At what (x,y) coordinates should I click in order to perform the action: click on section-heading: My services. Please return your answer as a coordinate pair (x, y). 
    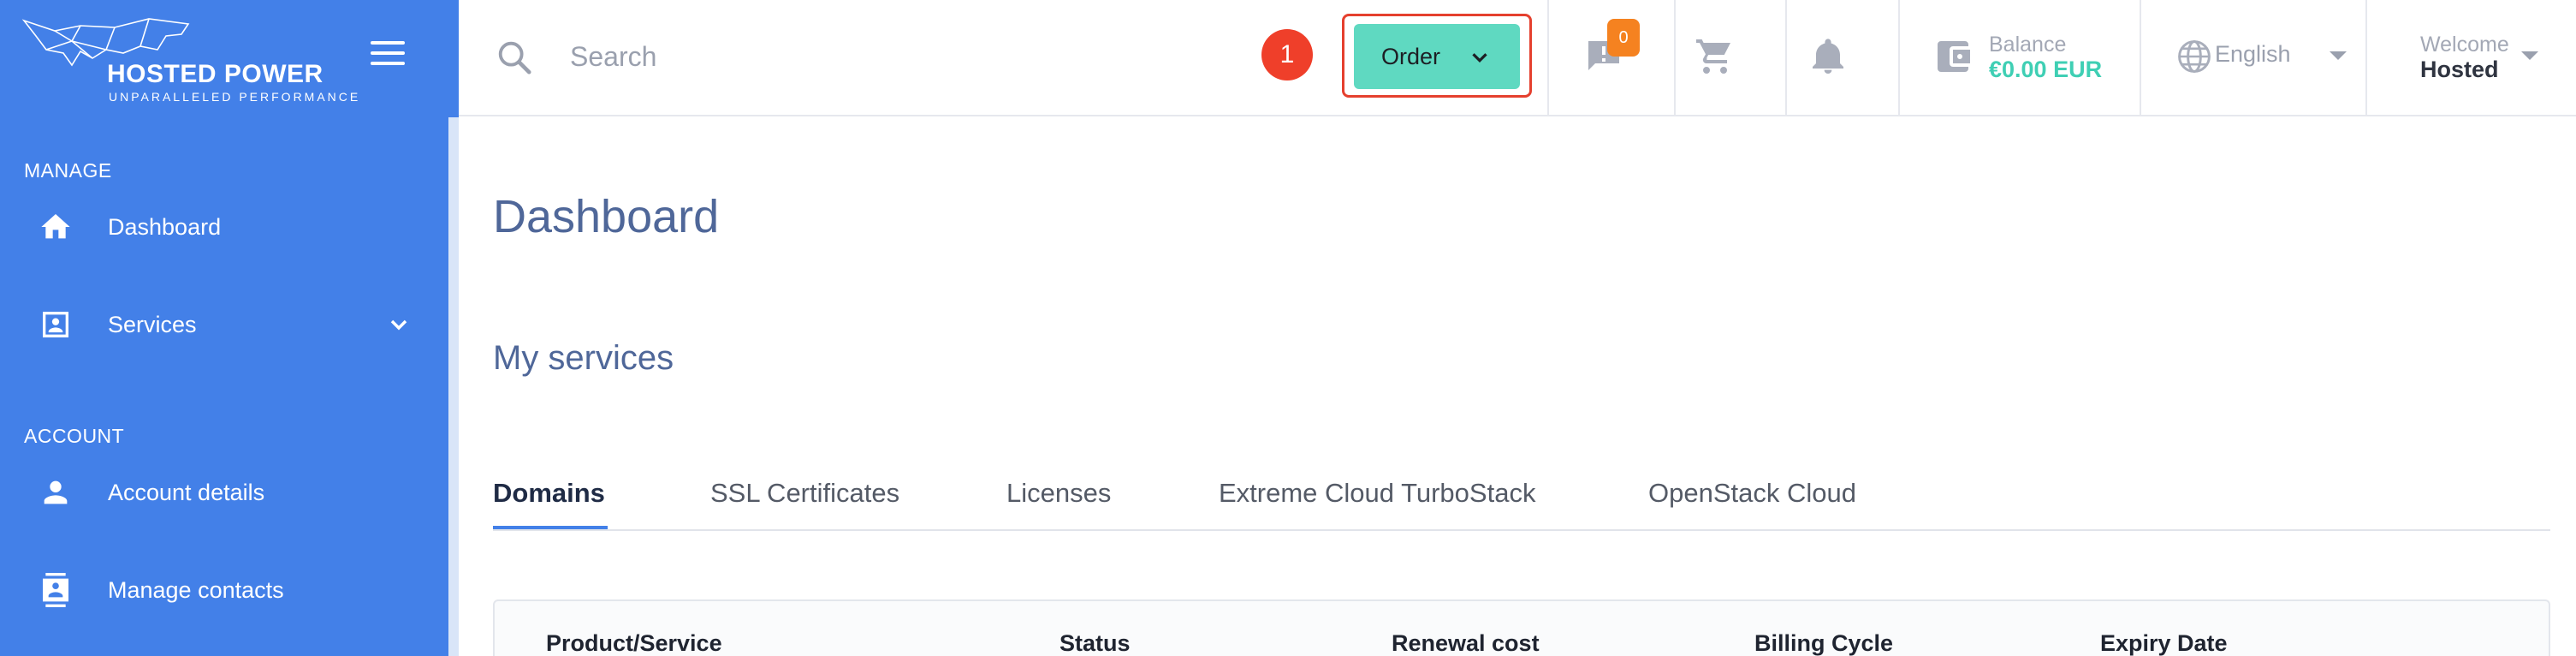
    Looking at the image, I should click on (583, 358).